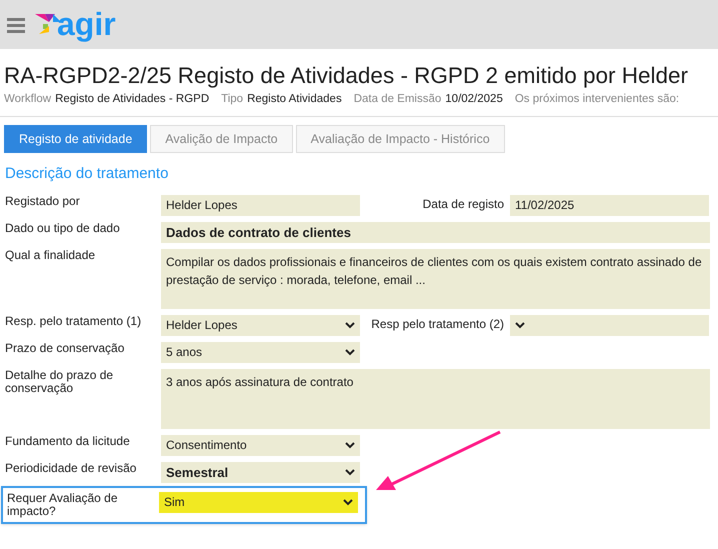 Image resolution: width=718 pixels, height=549 pixels. What do you see at coordinates (28, 99) in the screenshot?
I see `meta-label: Workflow` at bounding box center [28, 99].